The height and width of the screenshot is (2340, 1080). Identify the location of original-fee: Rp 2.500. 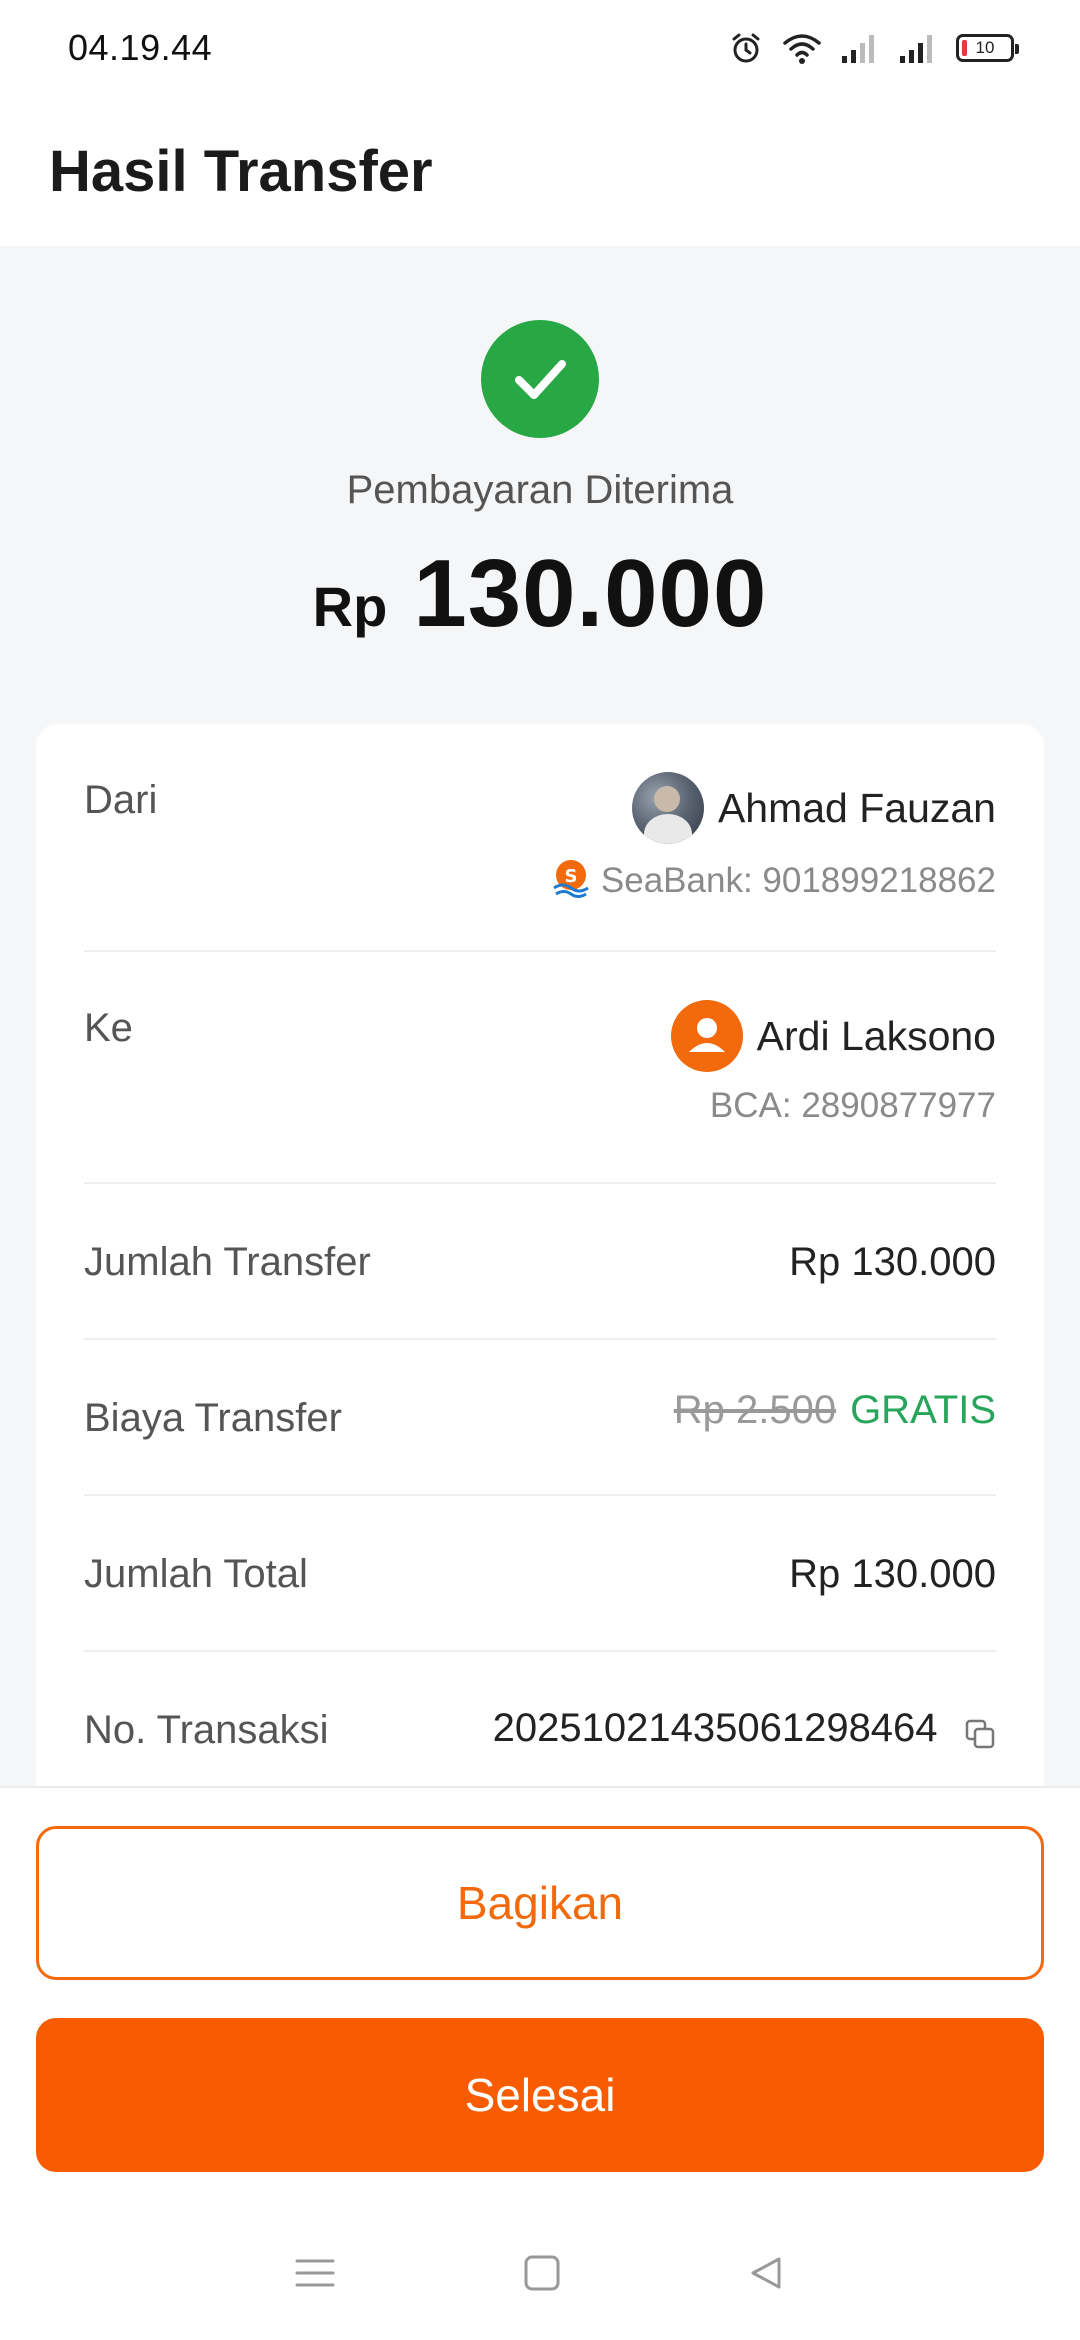
(755, 1410).